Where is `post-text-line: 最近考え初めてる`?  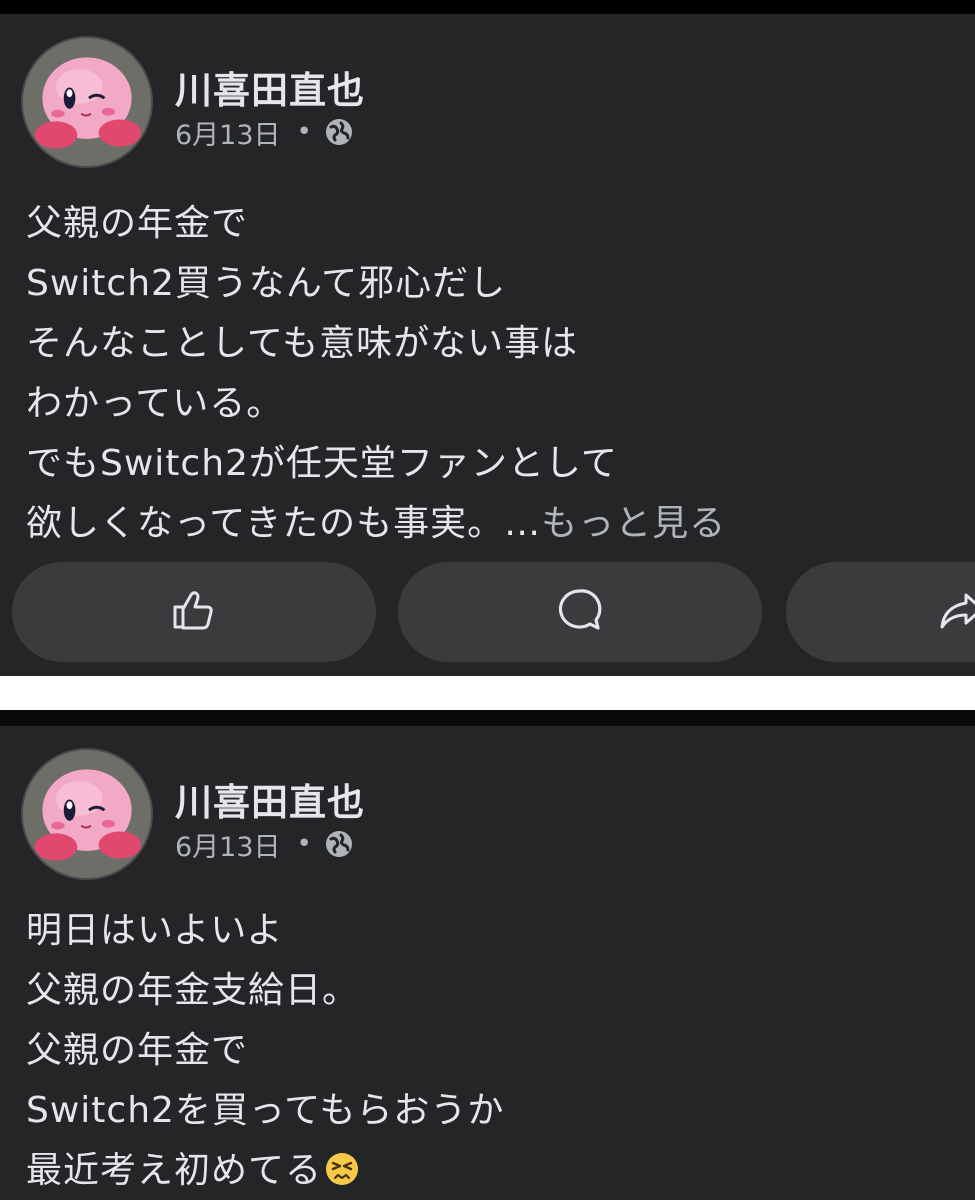
post-text-line: 最近考え初めてる is located at coordinates (174, 1170).